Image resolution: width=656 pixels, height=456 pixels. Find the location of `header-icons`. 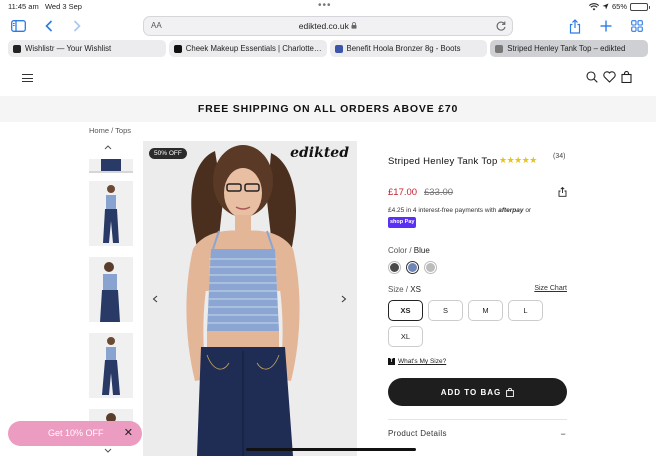

header-icons is located at coordinates (609, 77).